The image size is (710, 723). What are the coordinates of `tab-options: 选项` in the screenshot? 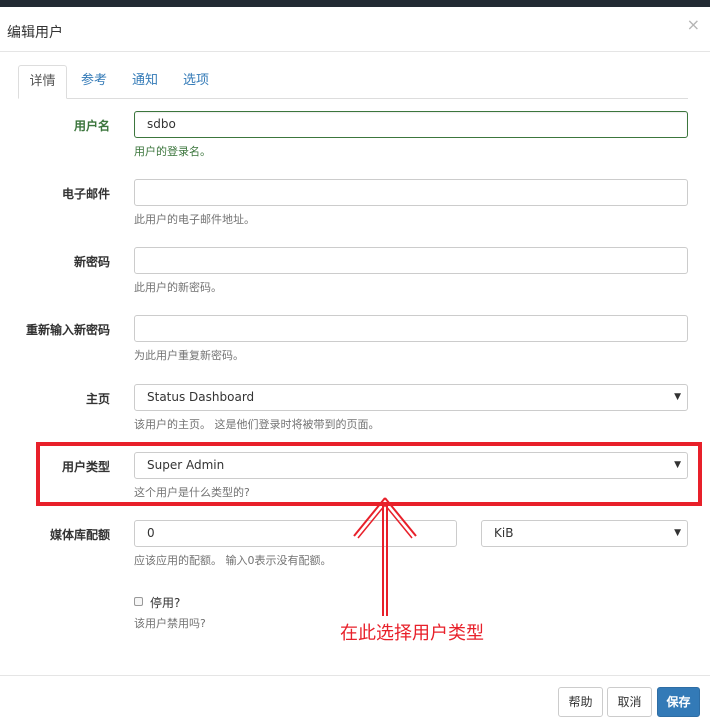 It's located at (196, 81).